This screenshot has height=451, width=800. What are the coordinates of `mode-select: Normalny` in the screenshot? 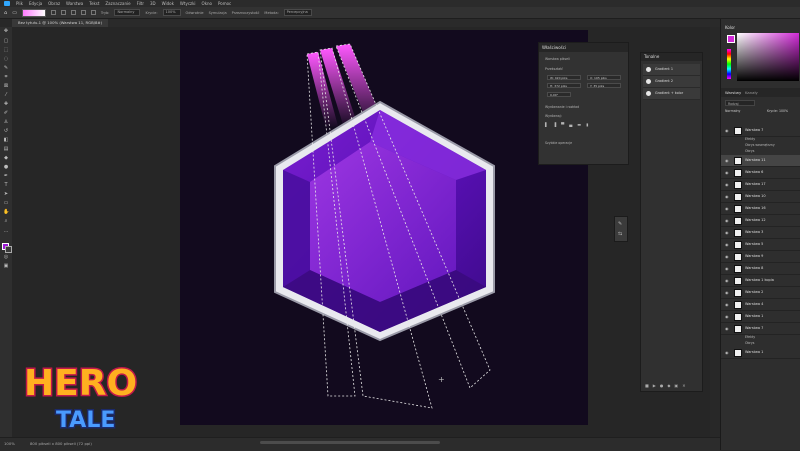 It's located at (127, 12).